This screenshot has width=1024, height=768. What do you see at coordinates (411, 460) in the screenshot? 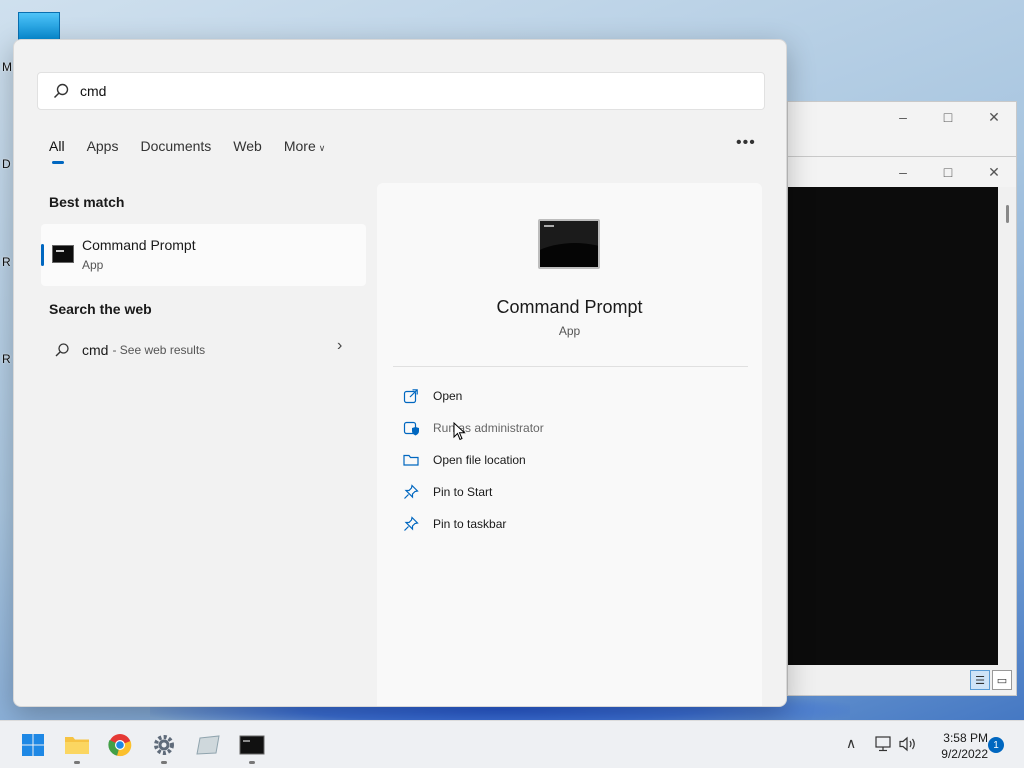
I see `folder-icon` at bounding box center [411, 460].